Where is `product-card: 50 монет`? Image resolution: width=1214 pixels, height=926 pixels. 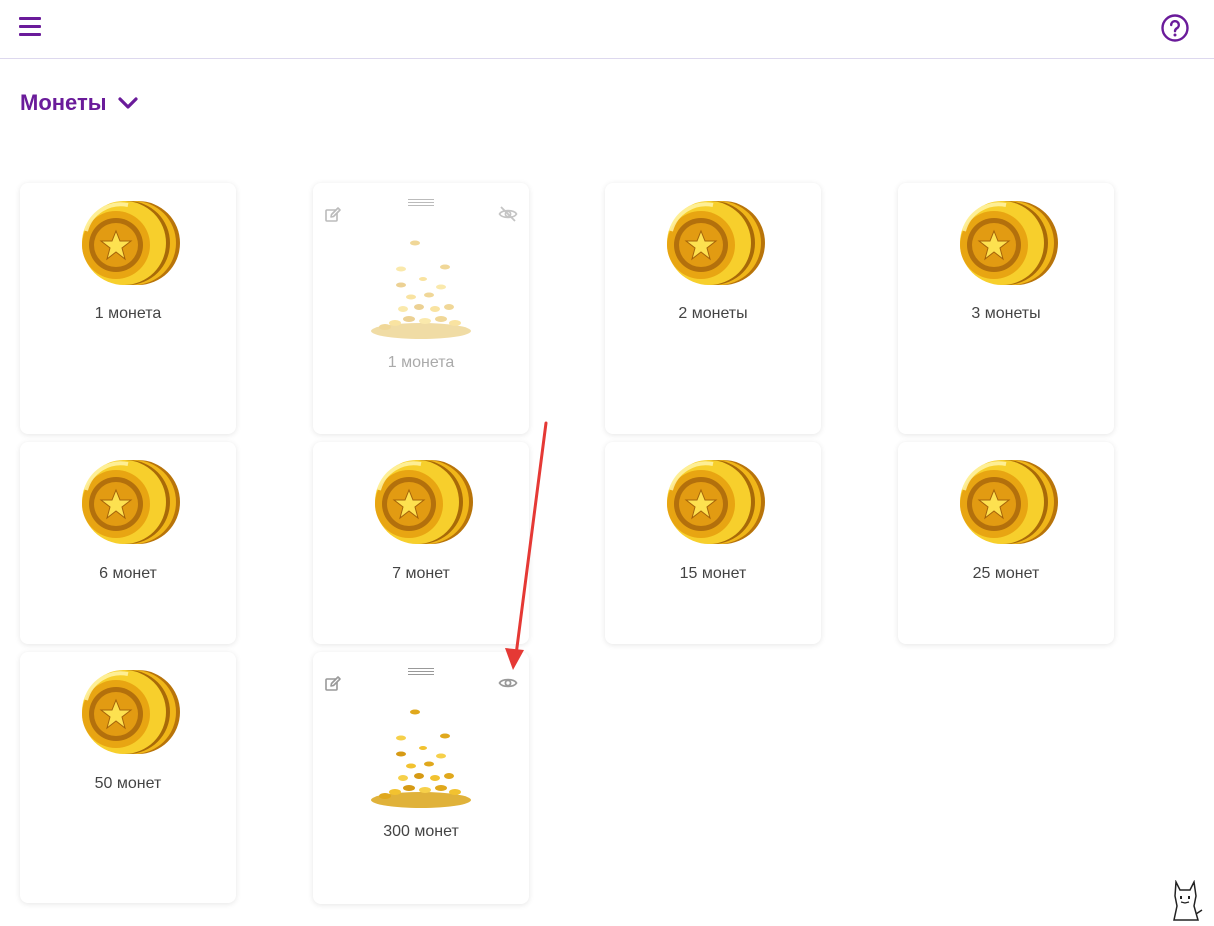 product-card: 50 монет is located at coordinates (128, 777).